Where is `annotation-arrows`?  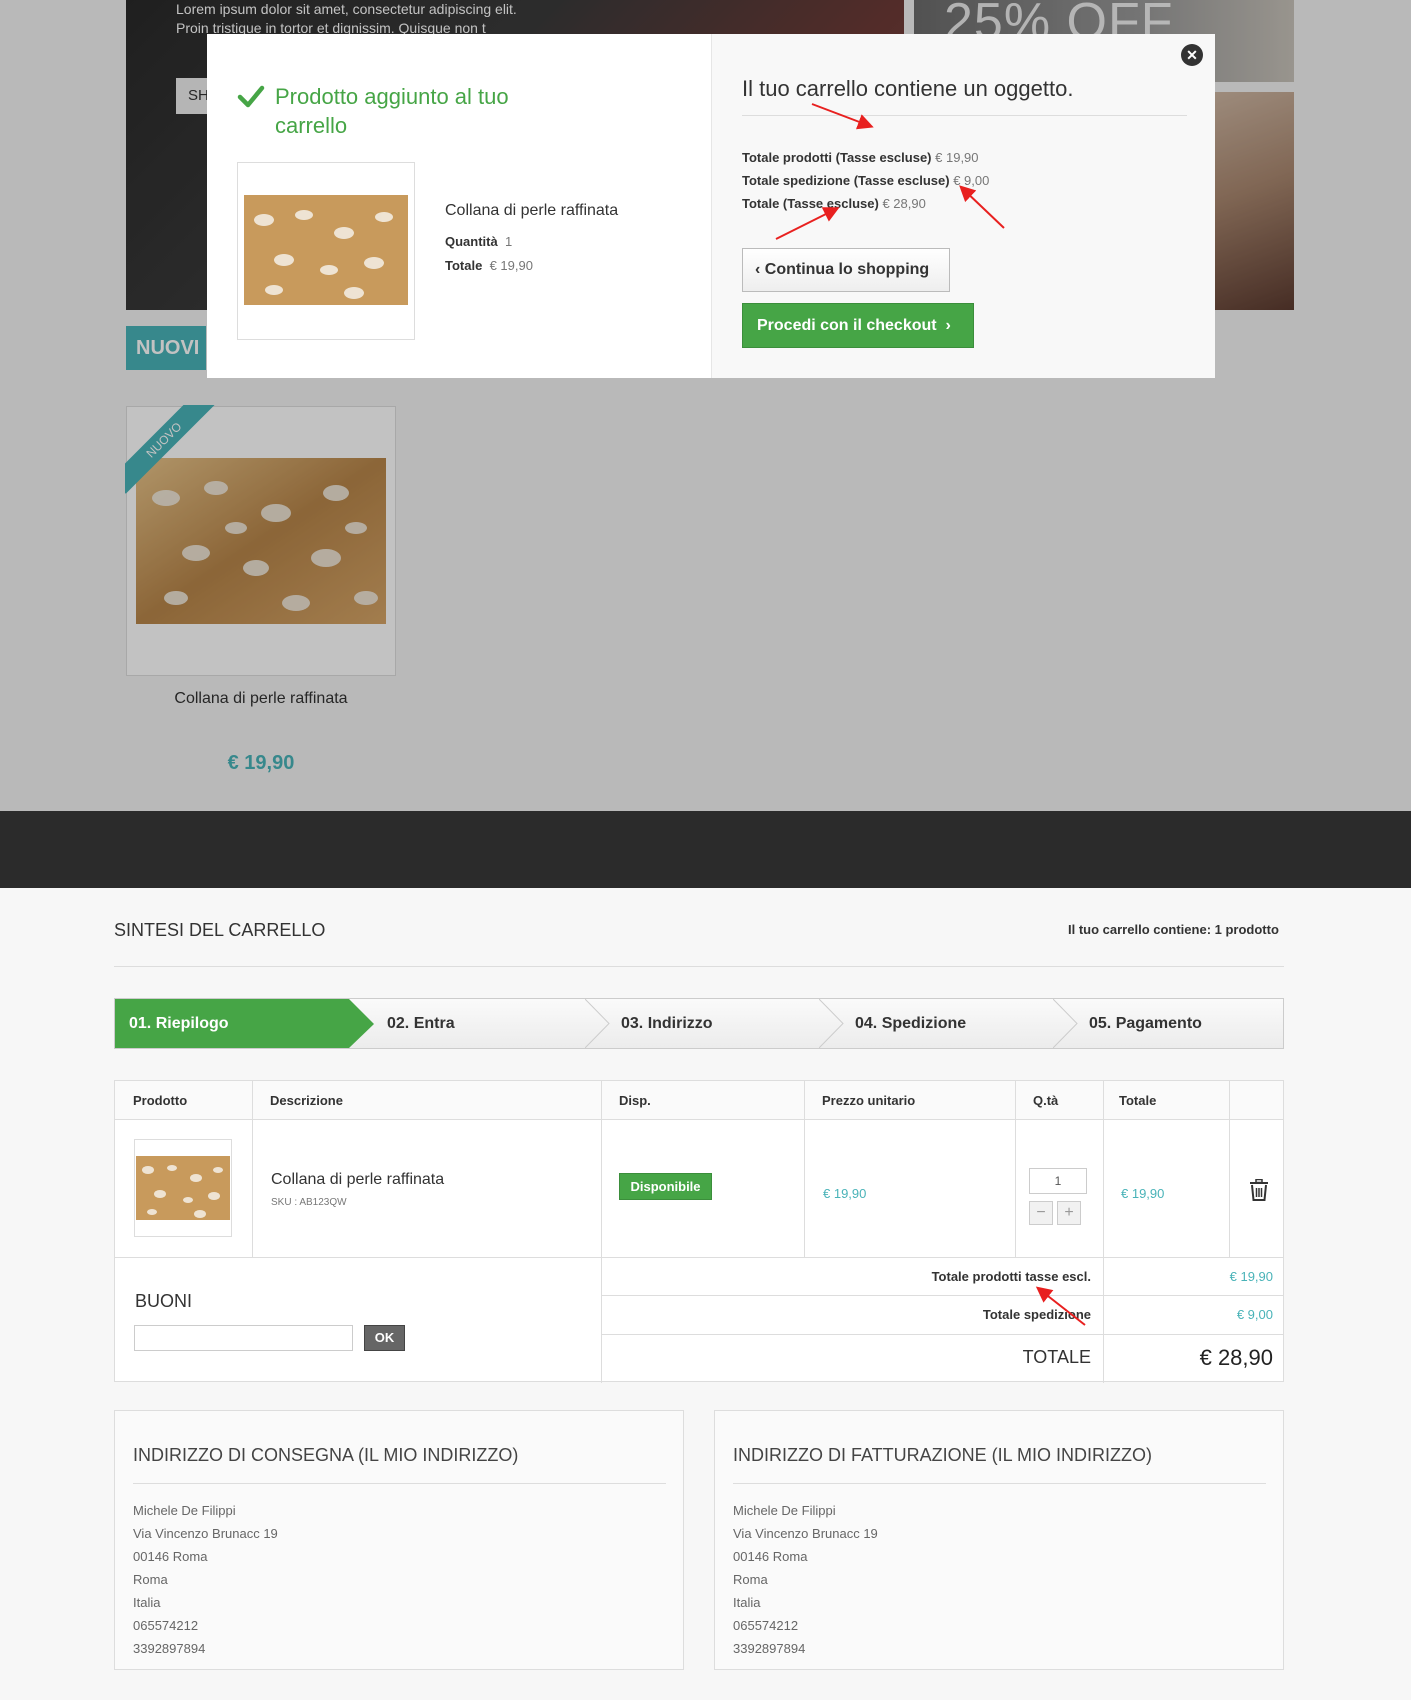
annotation-arrows is located at coordinates (890, 171).